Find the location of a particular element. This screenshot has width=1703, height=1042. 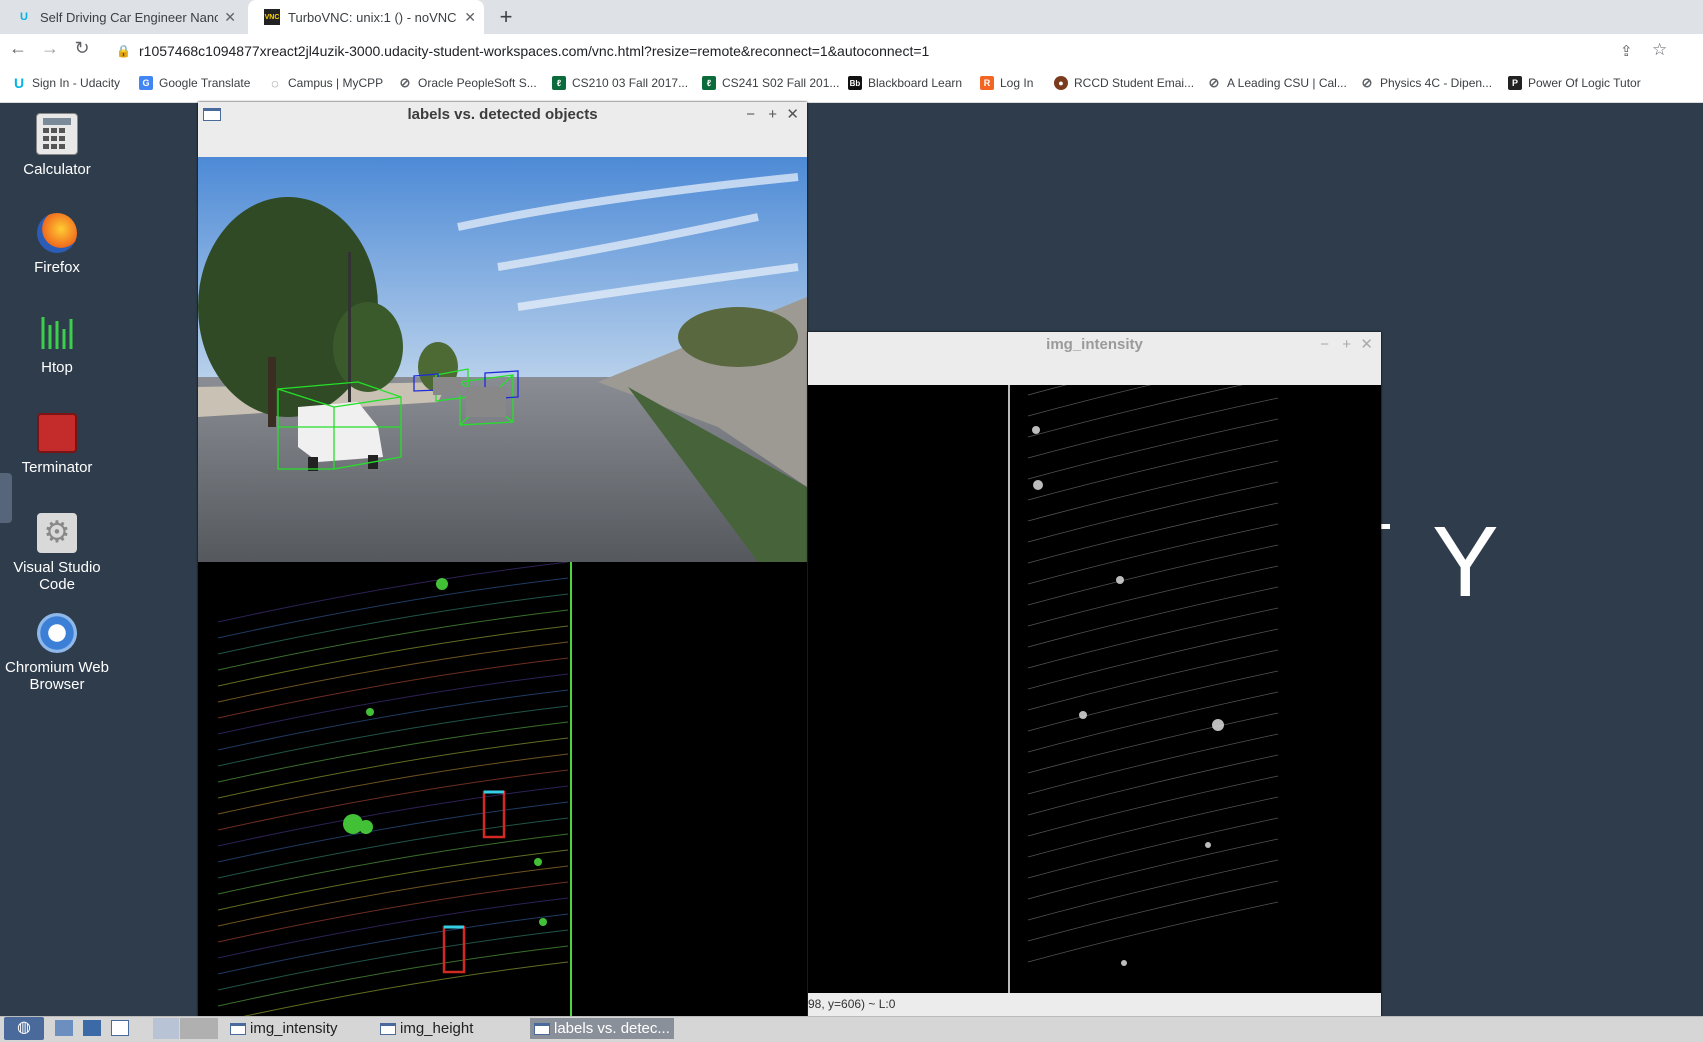

firefox-icon is located at coordinates (57, 233).